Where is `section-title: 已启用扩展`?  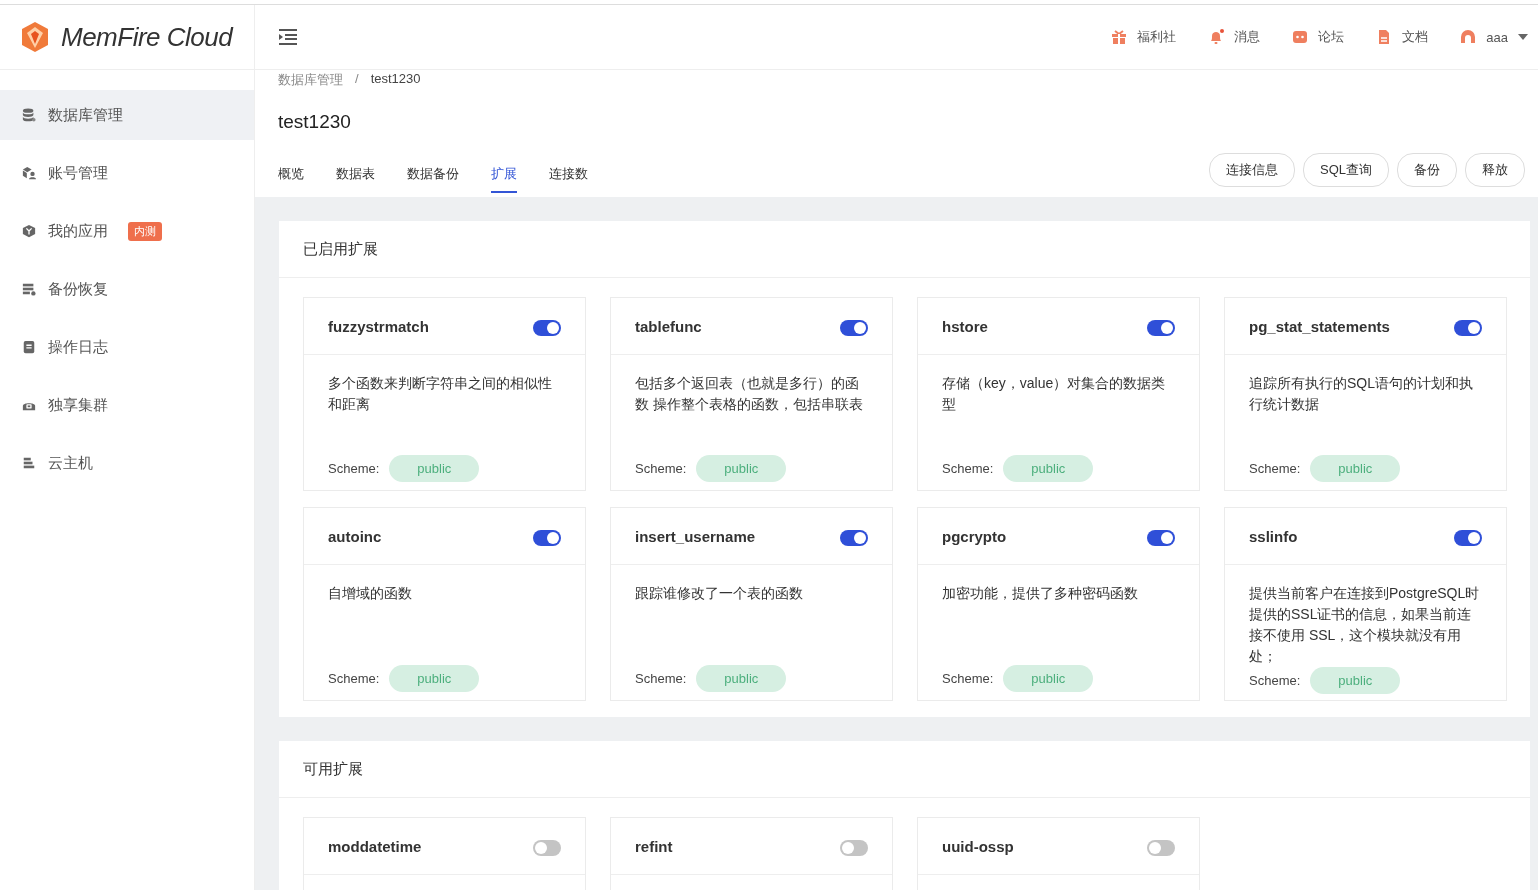 section-title: 已启用扩展 is located at coordinates (904, 249).